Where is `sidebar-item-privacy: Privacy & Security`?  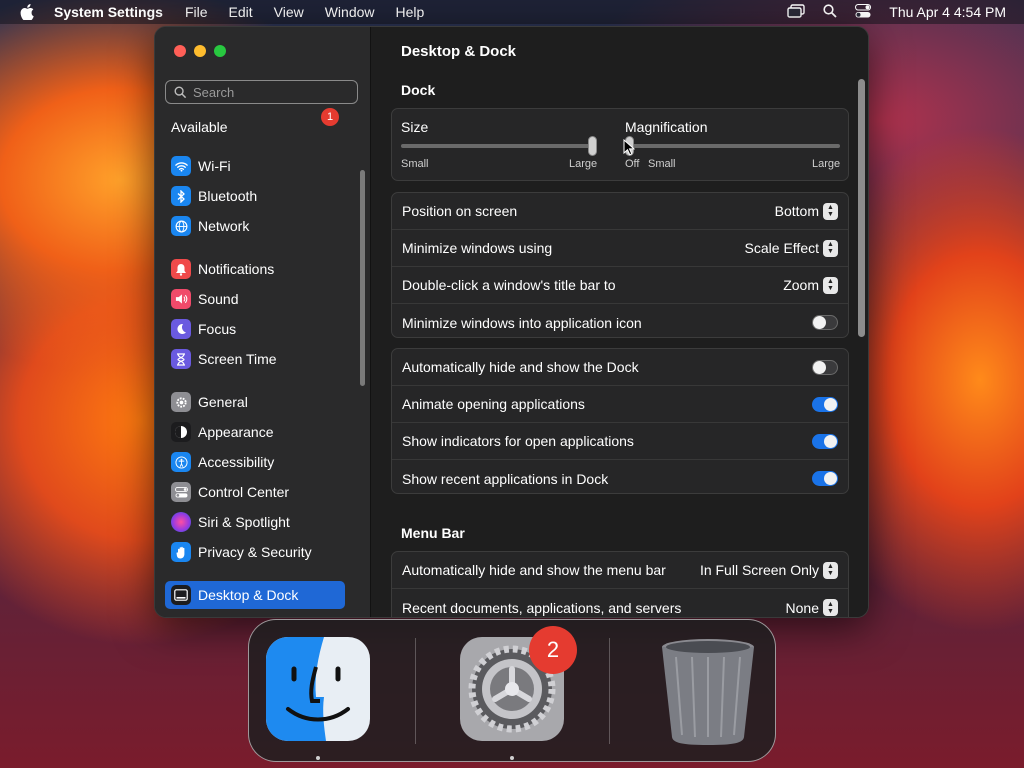
sidebar-item-privacy: Privacy & Security is located at coordinates (255, 552).